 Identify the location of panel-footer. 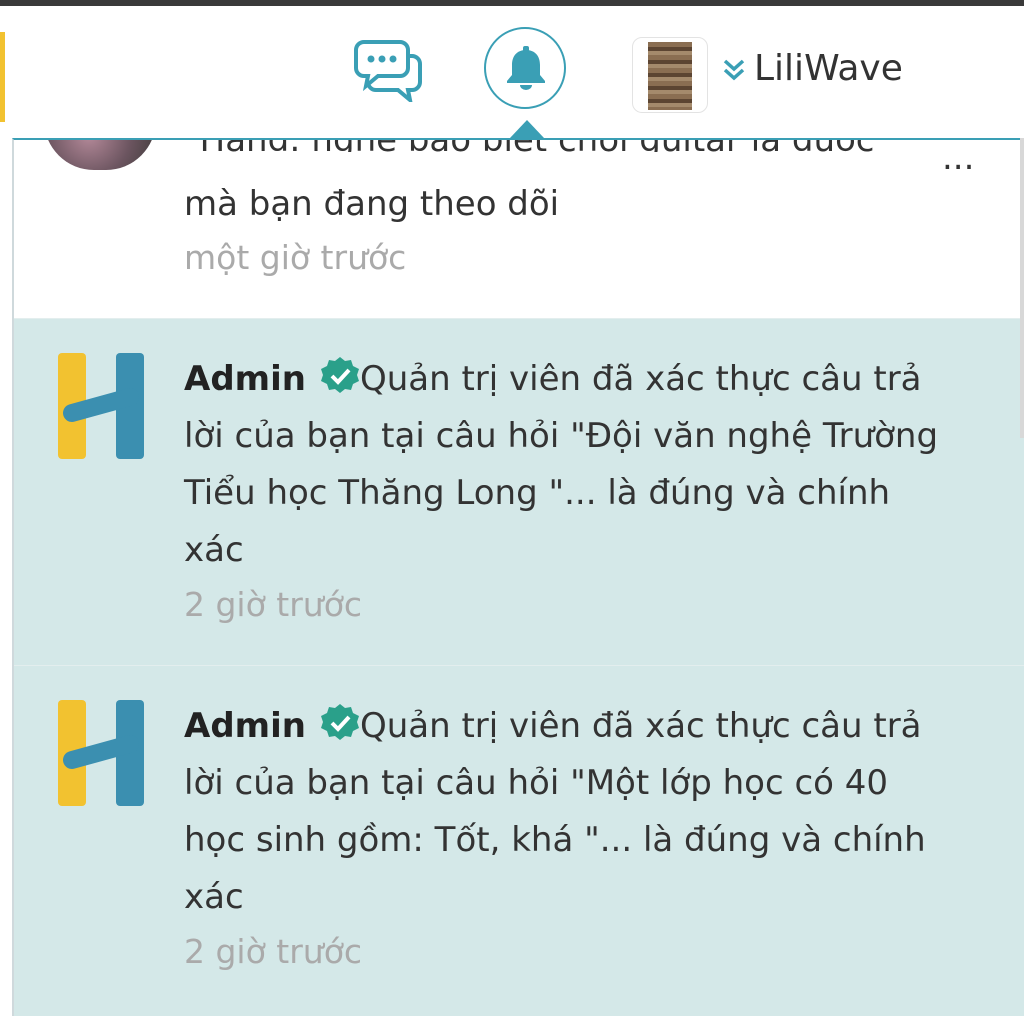
(512, 1022).